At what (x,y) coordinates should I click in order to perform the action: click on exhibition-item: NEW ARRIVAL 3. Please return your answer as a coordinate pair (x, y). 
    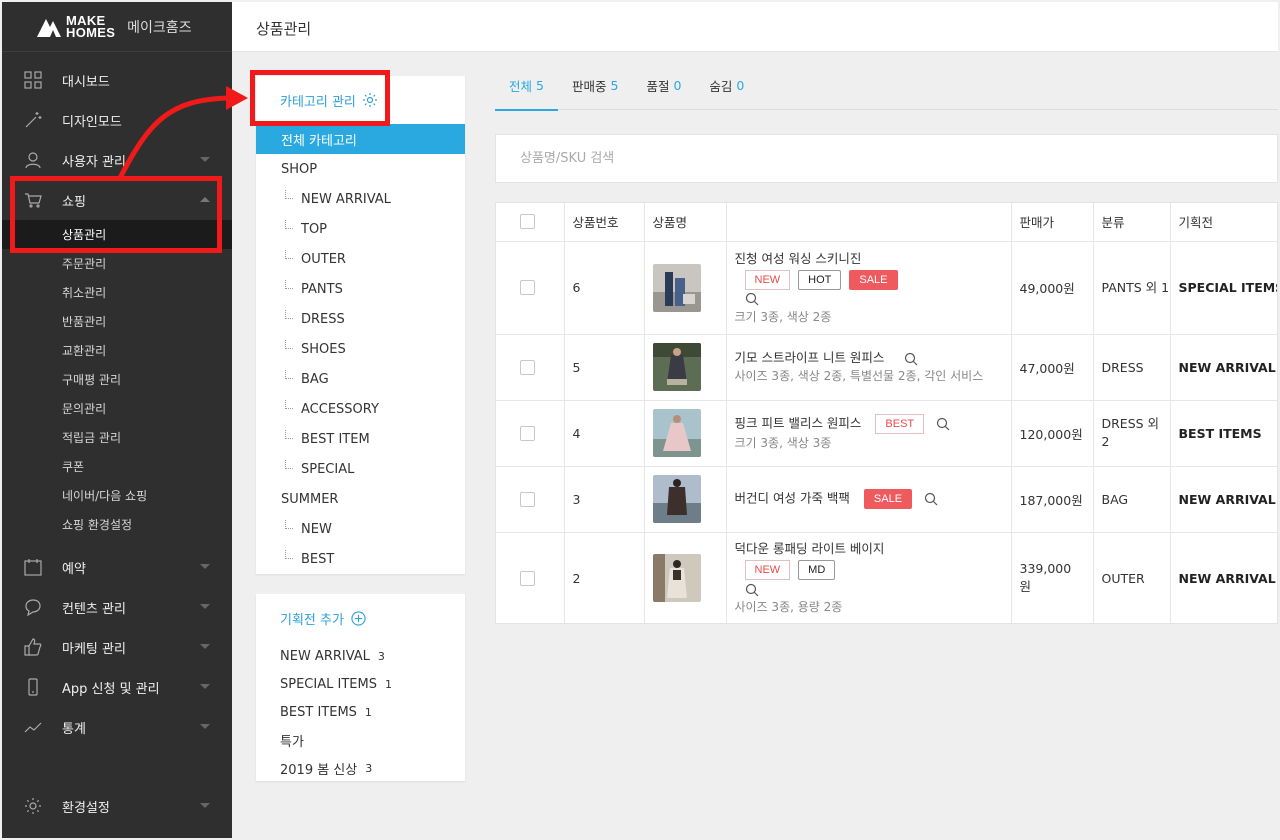
    Looking at the image, I should click on (360, 656).